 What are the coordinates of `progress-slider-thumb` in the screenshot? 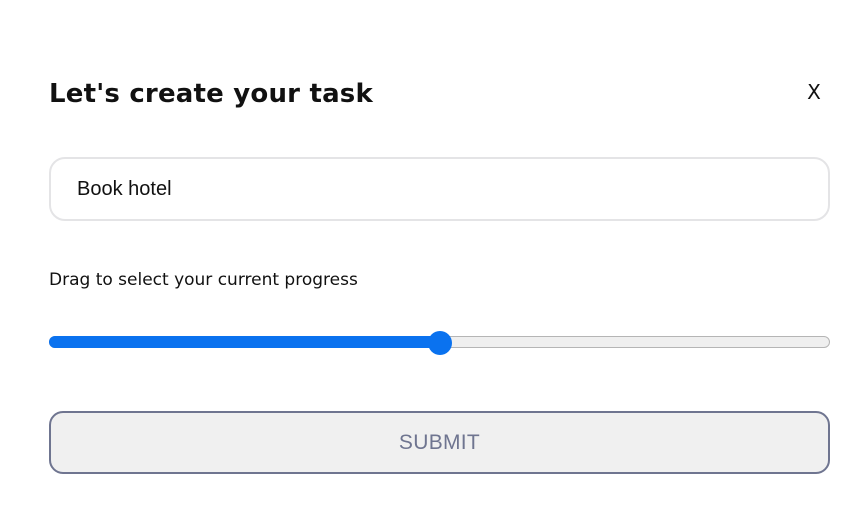 It's located at (439, 343).